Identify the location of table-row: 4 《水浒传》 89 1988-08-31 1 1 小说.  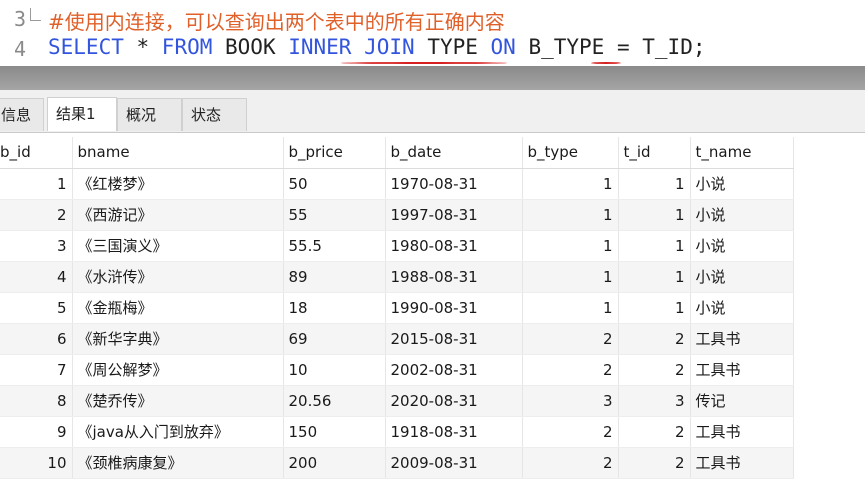
(397, 277).